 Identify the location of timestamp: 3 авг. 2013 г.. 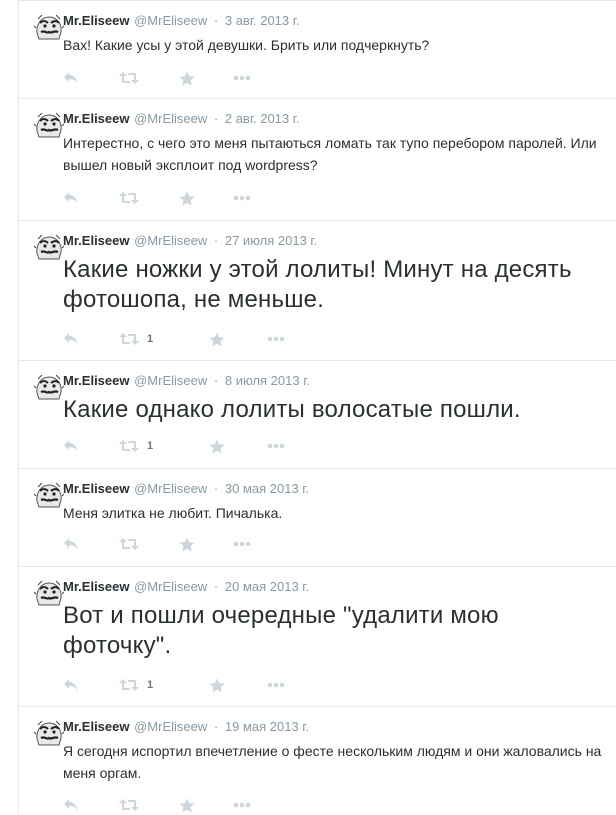
(262, 20).